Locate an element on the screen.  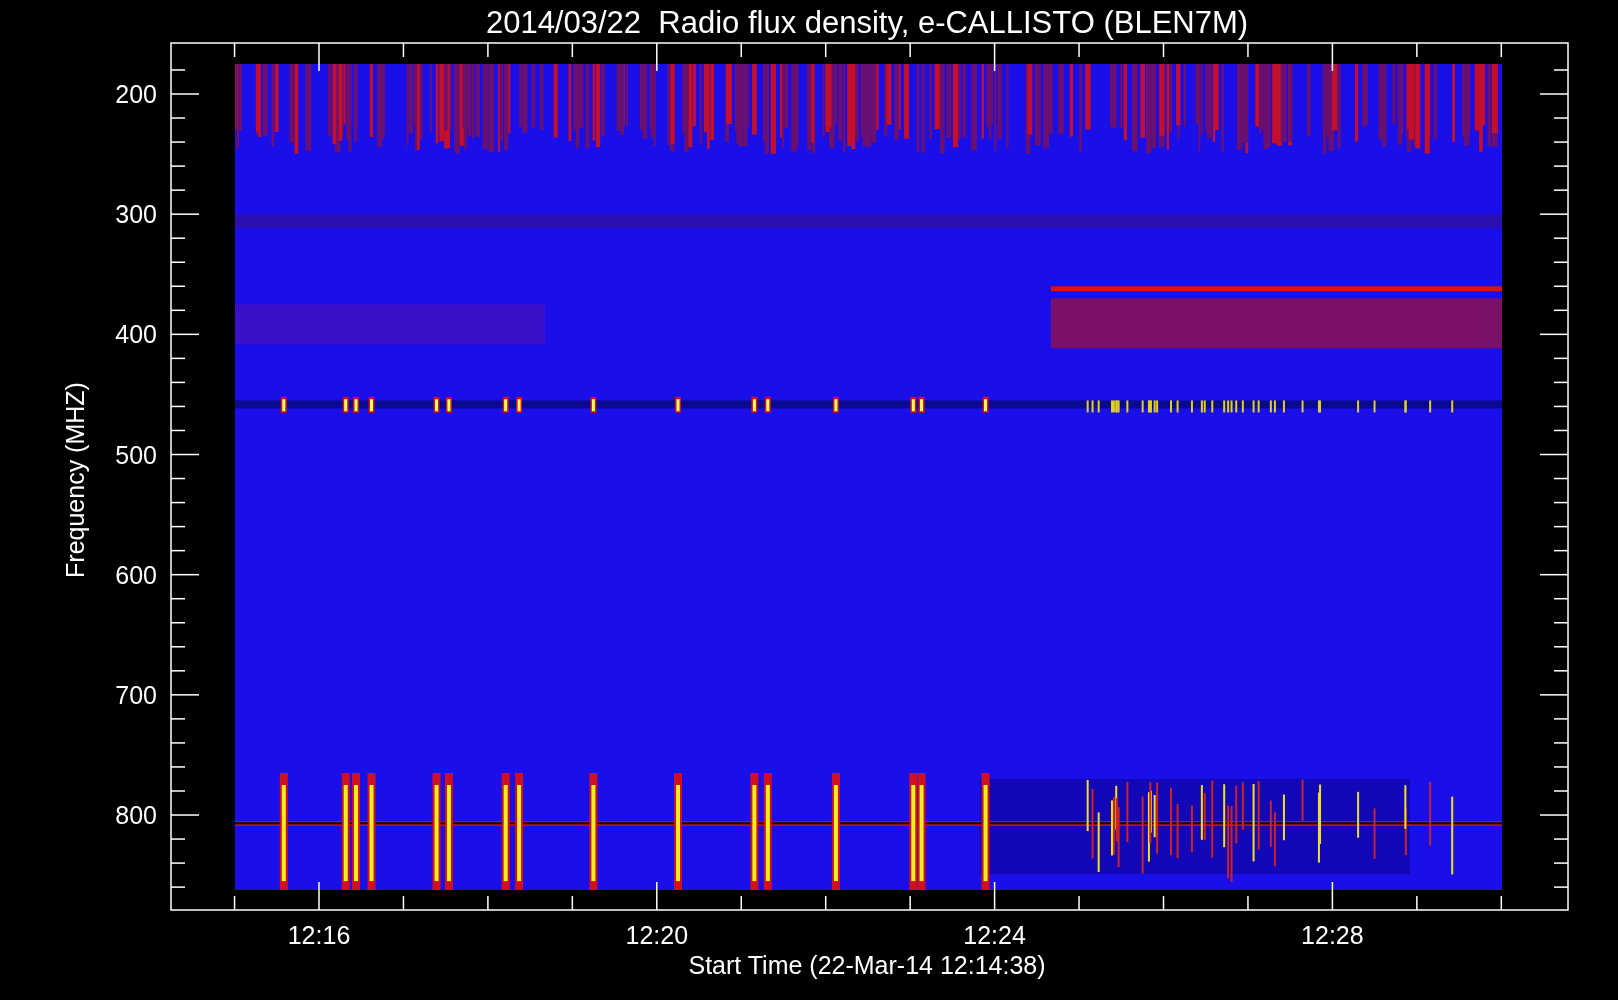
tick-label: 300 is located at coordinates (136, 214).